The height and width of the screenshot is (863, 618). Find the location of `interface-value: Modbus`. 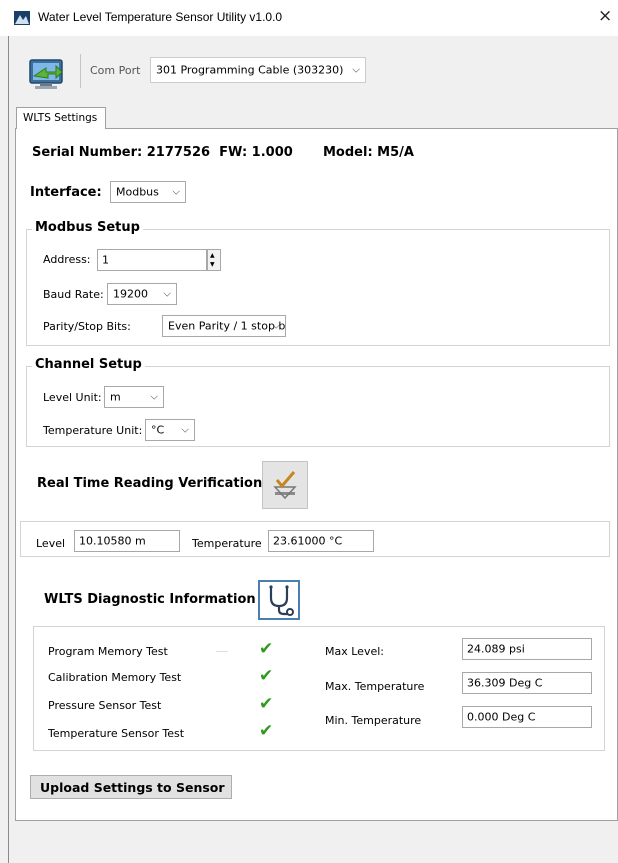

interface-value: Modbus is located at coordinates (137, 192).